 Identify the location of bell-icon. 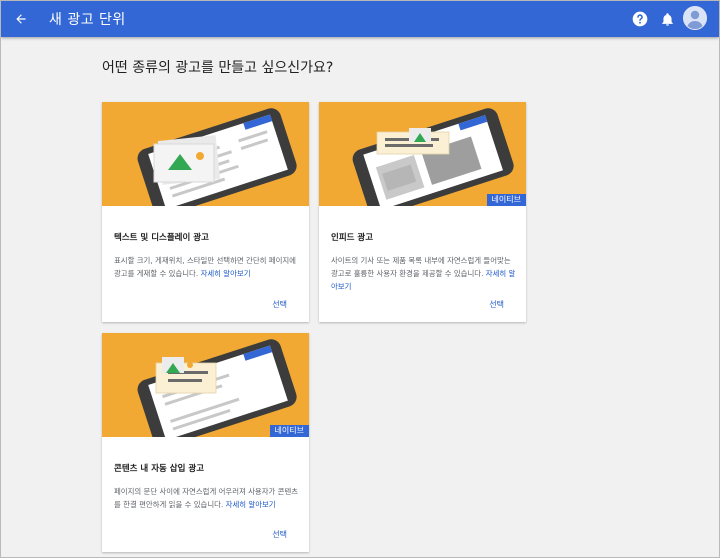
(667, 19).